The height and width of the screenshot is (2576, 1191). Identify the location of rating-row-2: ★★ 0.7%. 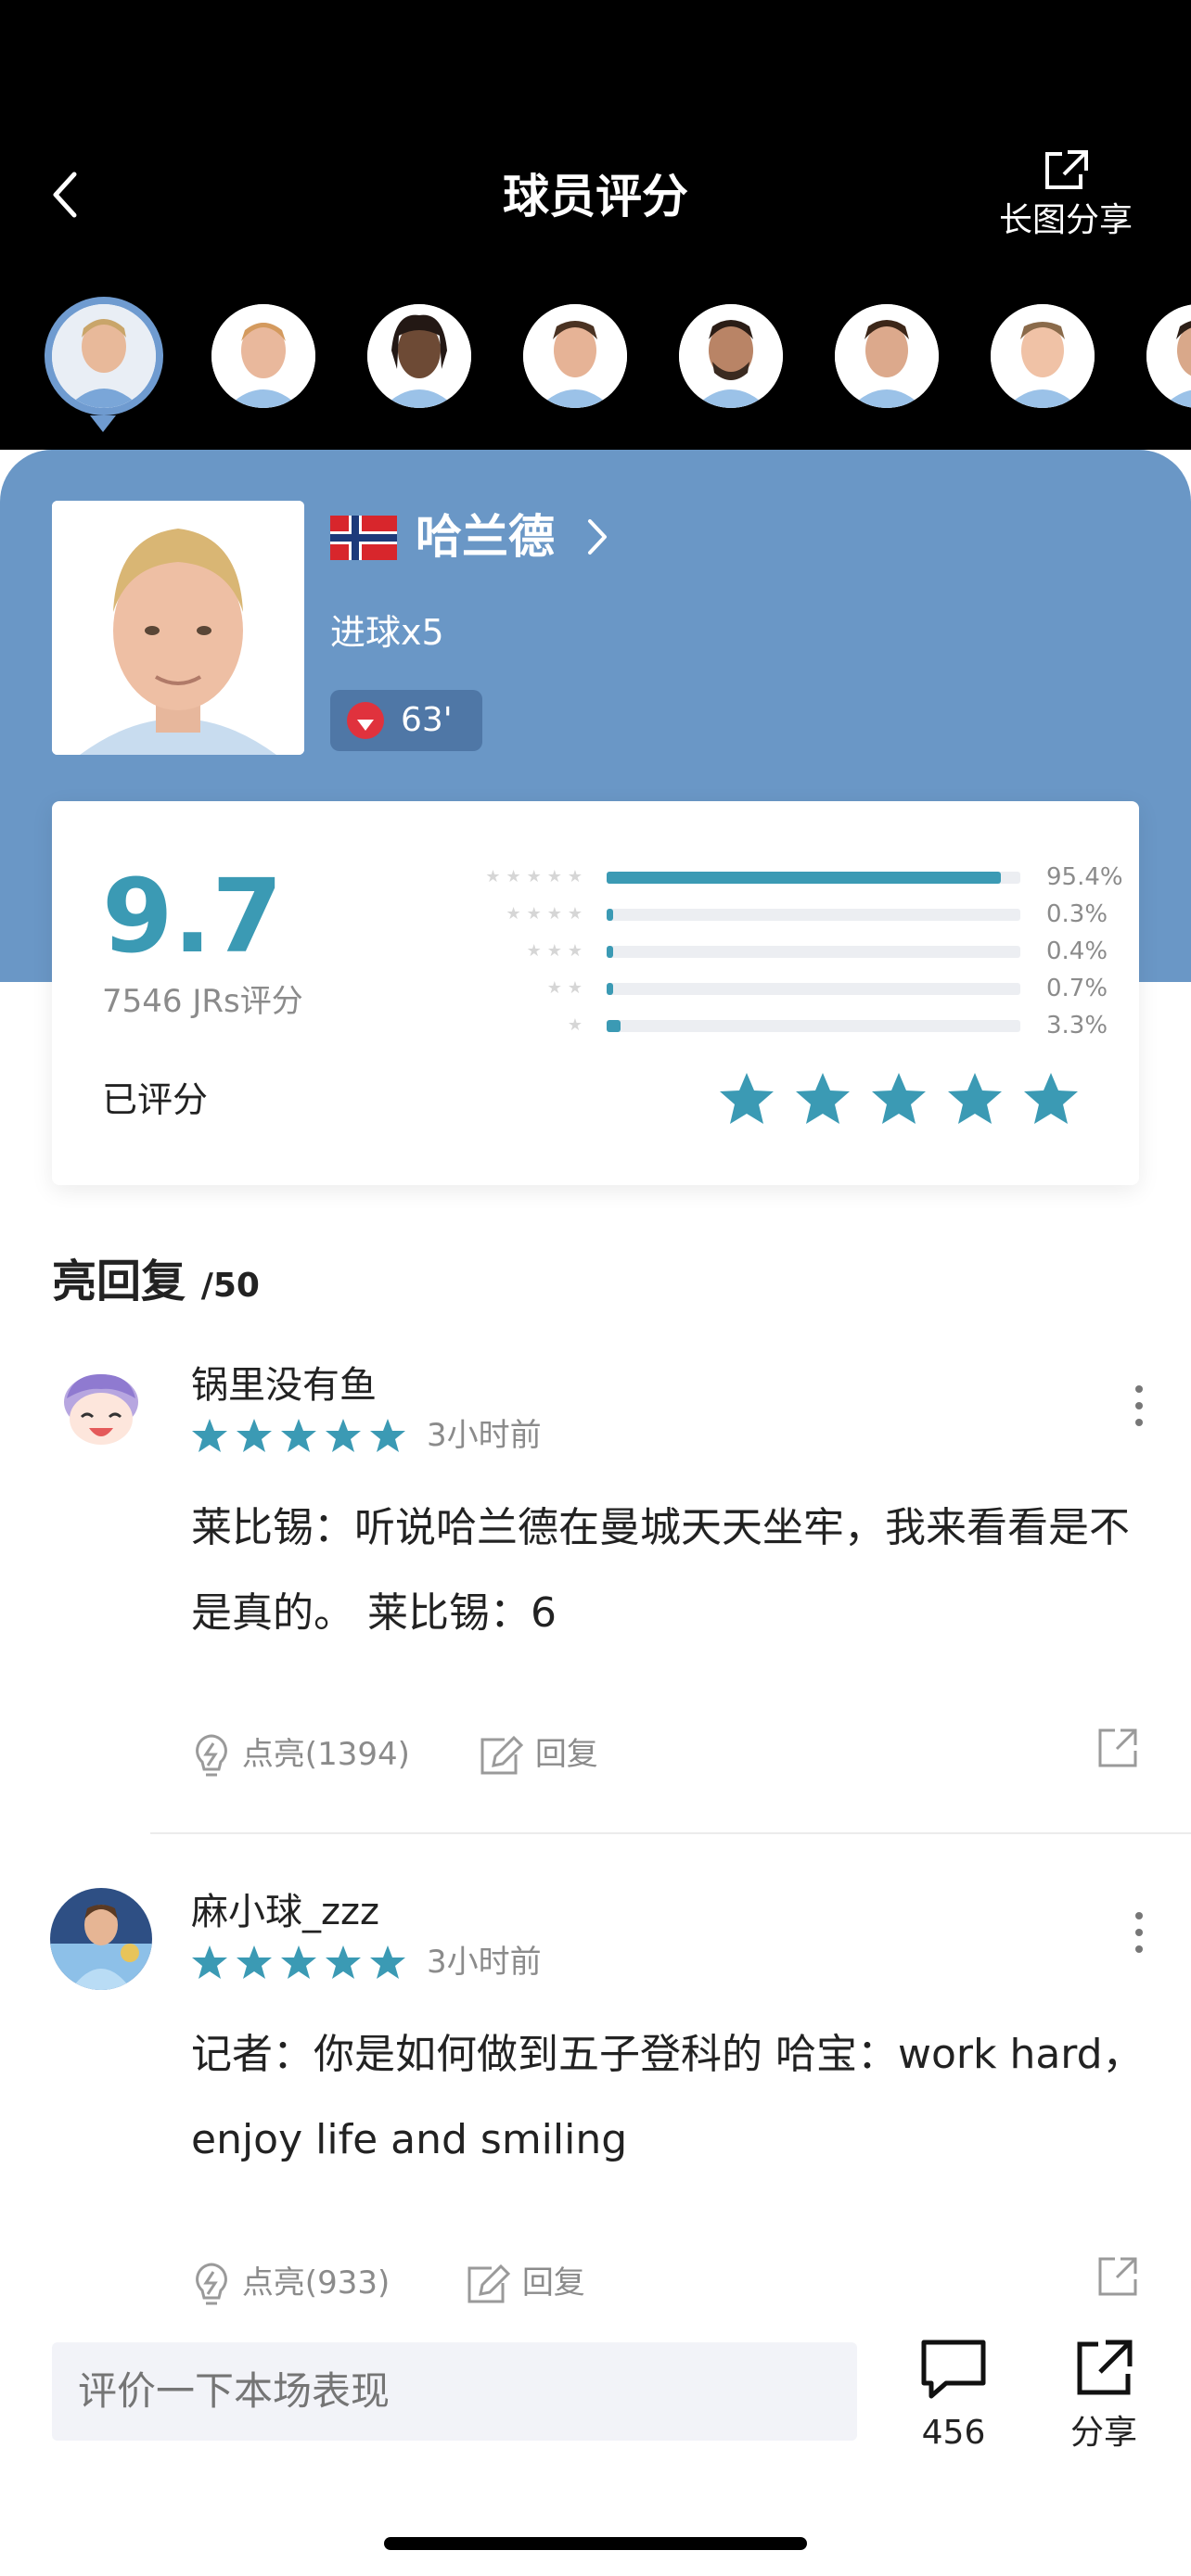
(766, 989).